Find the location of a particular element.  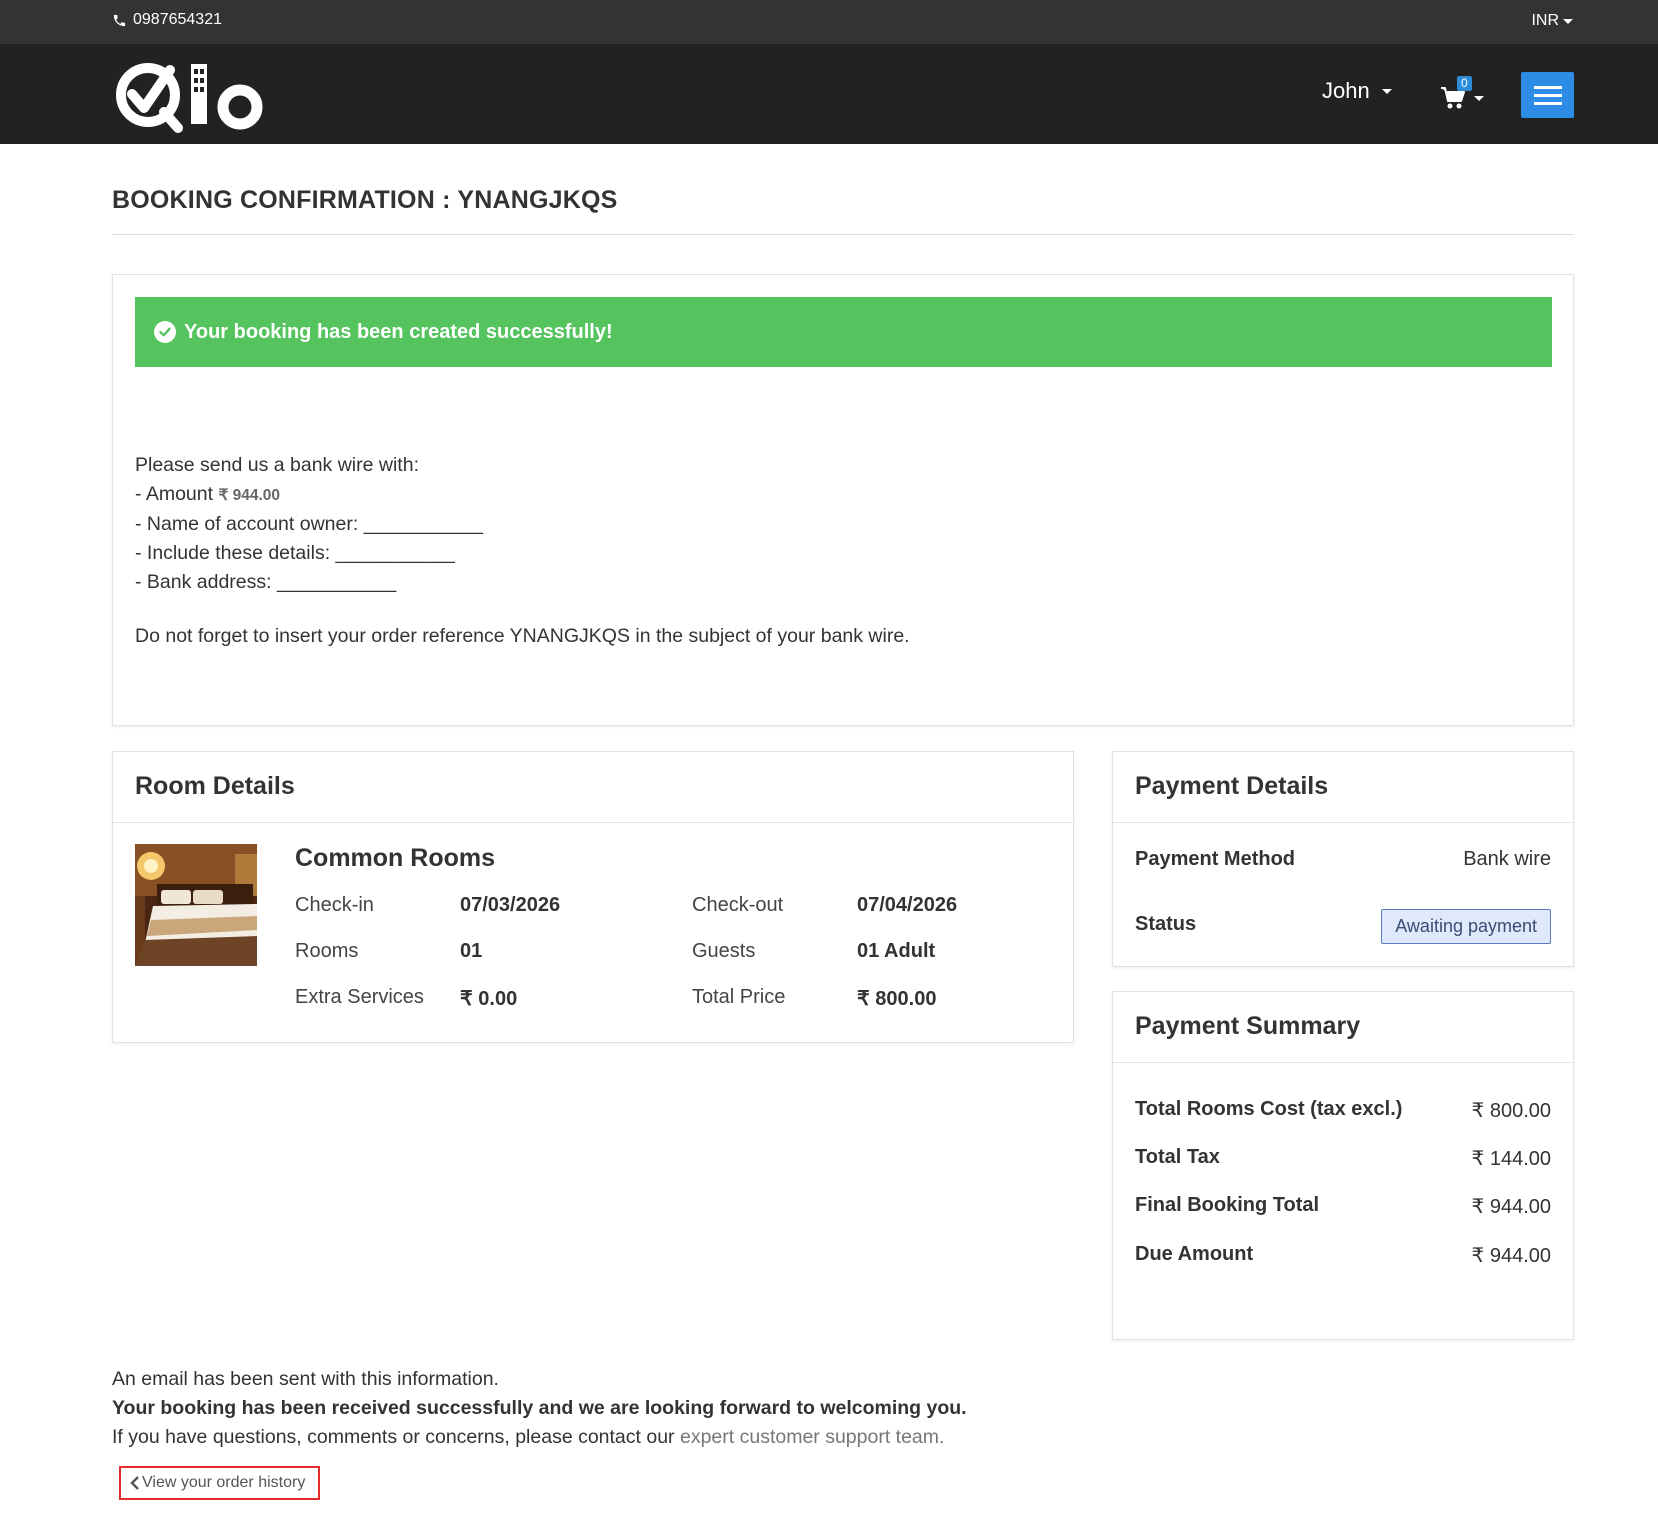

extra-services-label: Extra Services is located at coordinates (359, 997).